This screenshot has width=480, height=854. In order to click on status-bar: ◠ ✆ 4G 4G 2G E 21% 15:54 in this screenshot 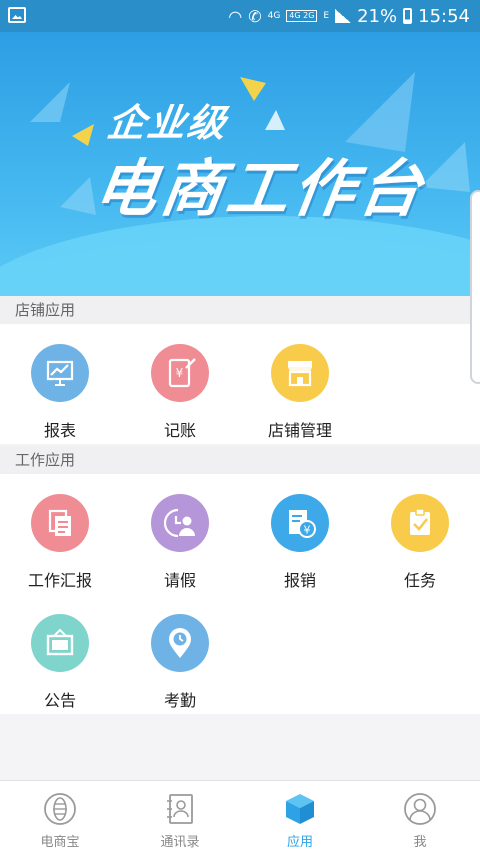, I will do `click(240, 16)`.